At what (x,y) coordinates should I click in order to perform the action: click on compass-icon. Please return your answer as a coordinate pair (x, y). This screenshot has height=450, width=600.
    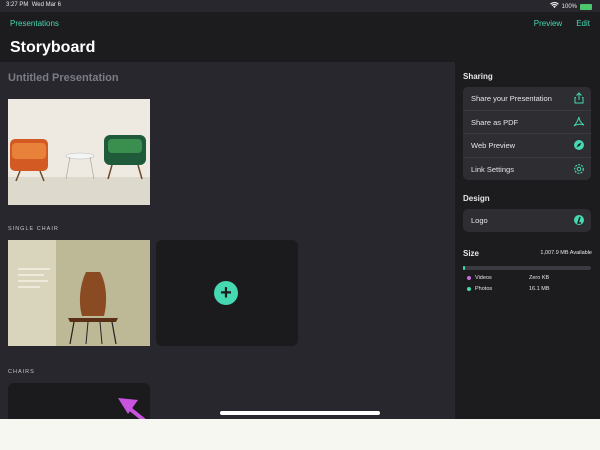
    Looking at the image, I should click on (579, 145).